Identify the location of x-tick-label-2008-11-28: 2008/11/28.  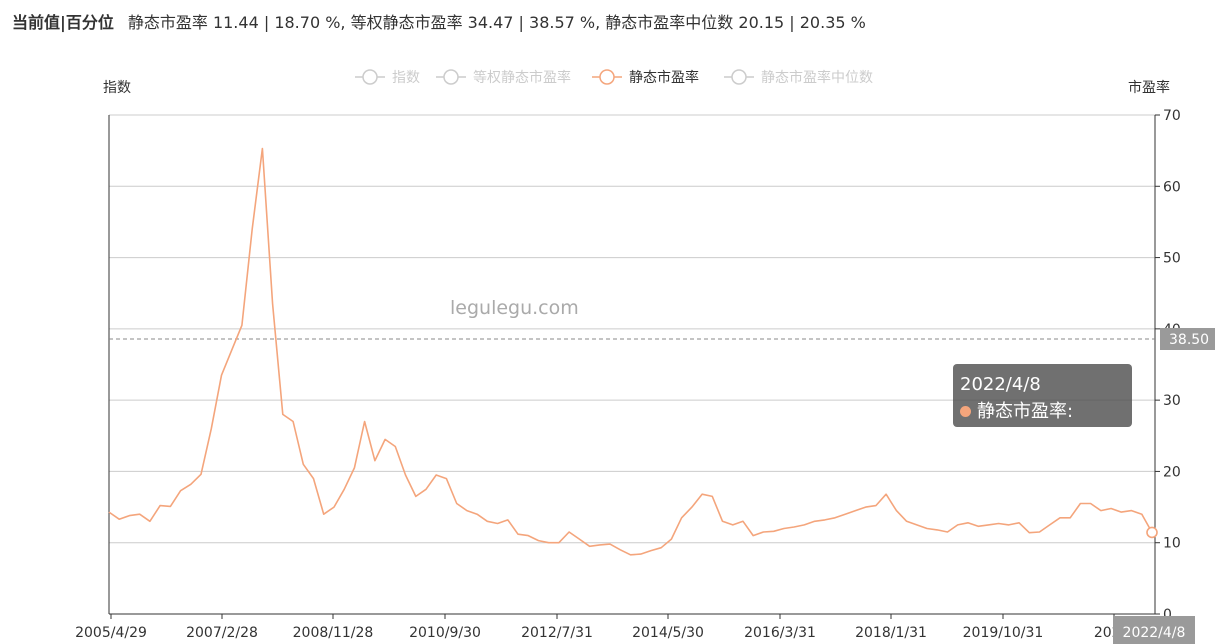
(333, 633).